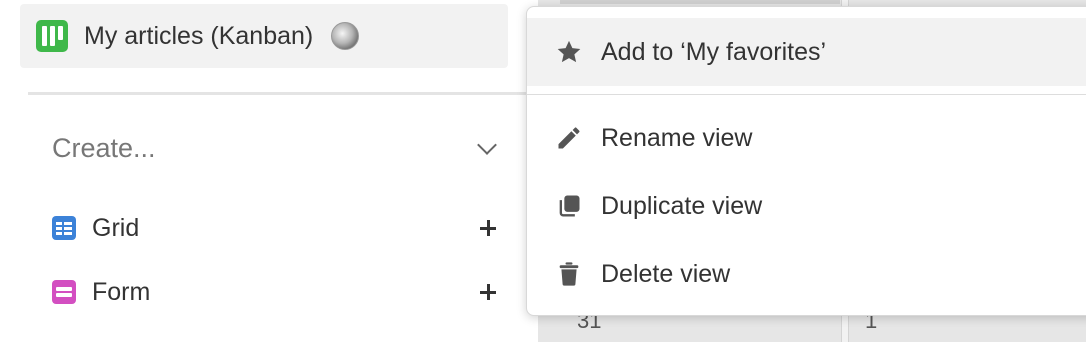  What do you see at coordinates (677, 137) in the screenshot?
I see `menu-item-label: Rename view` at bounding box center [677, 137].